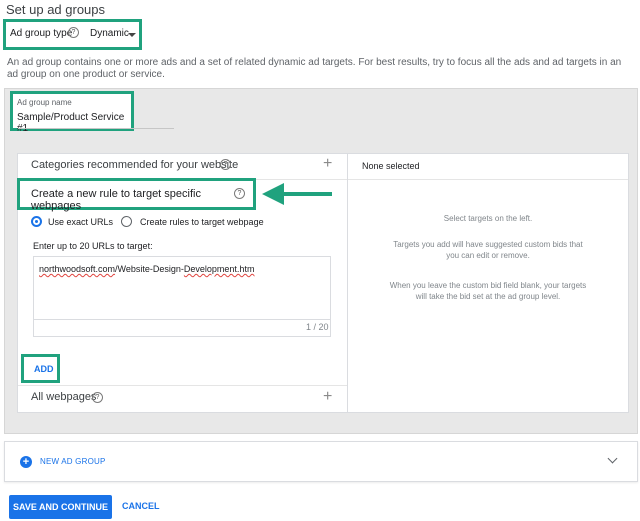 This screenshot has width=640, height=521. I want to click on ad-group-name-input: Sample/Product Service #1, so click(74, 123).